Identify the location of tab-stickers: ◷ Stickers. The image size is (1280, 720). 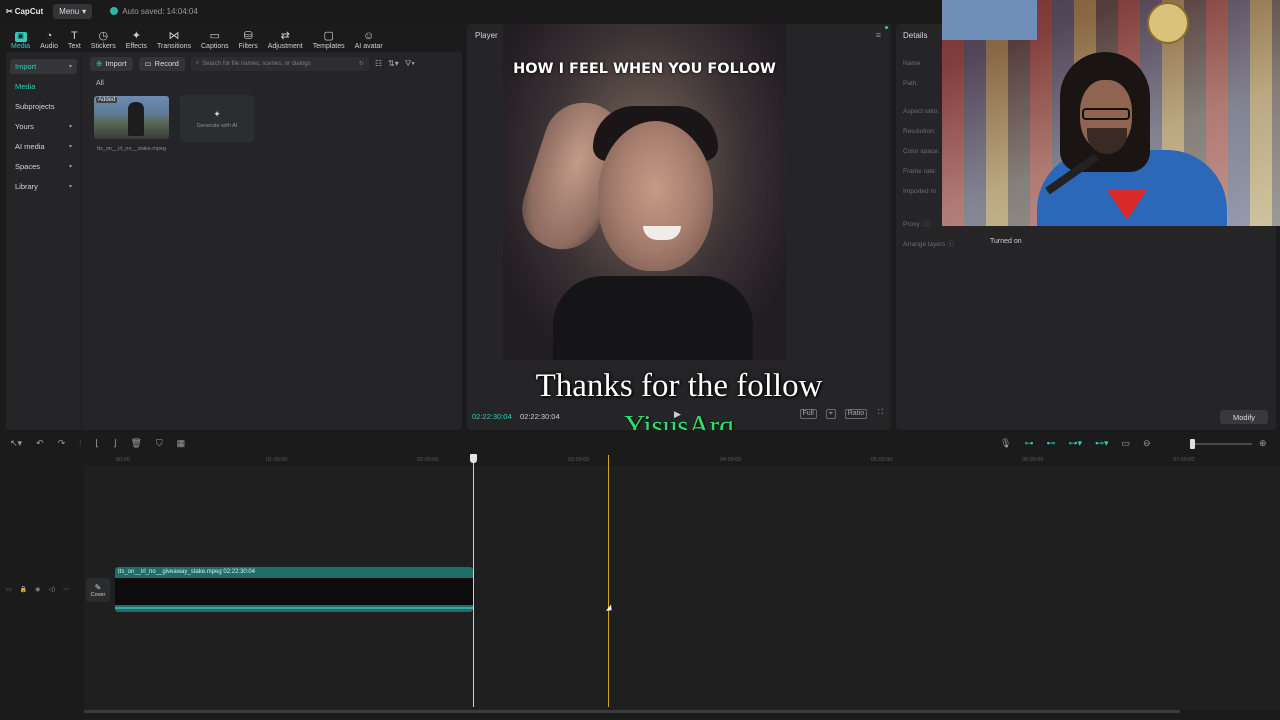
(103, 37).